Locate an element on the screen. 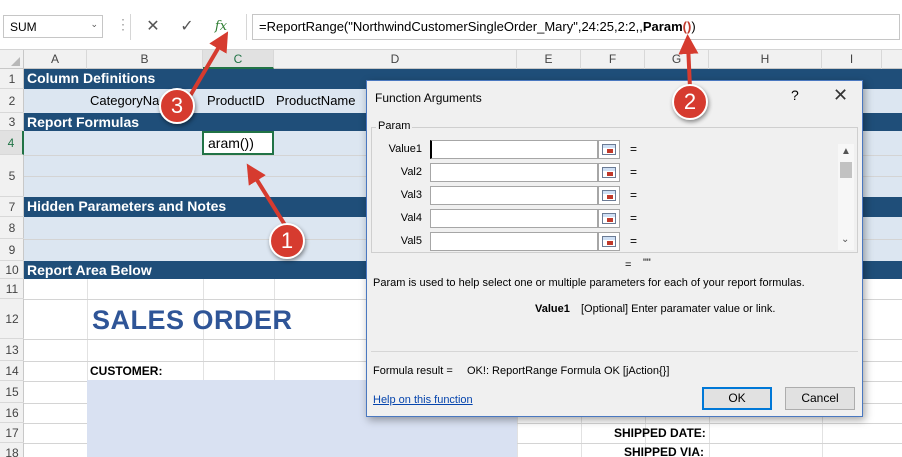 The width and height of the screenshot is (902, 457). row-header-12: 12 is located at coordinates (12, 319).